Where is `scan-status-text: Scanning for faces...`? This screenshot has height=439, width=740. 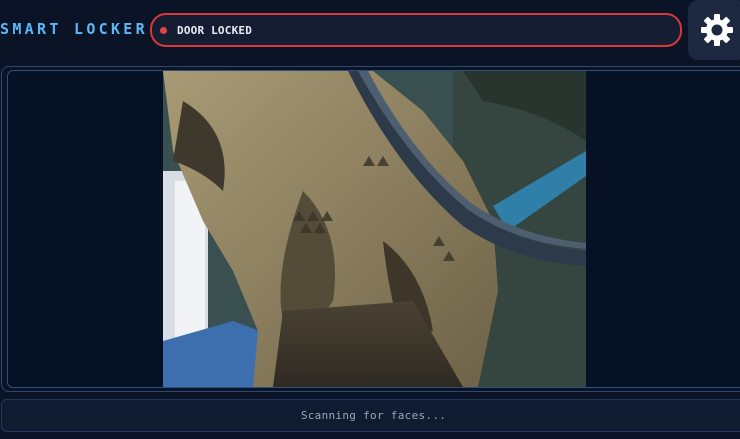 scan-status-text: Scanning for faces... is located at coordinates (373, 415).